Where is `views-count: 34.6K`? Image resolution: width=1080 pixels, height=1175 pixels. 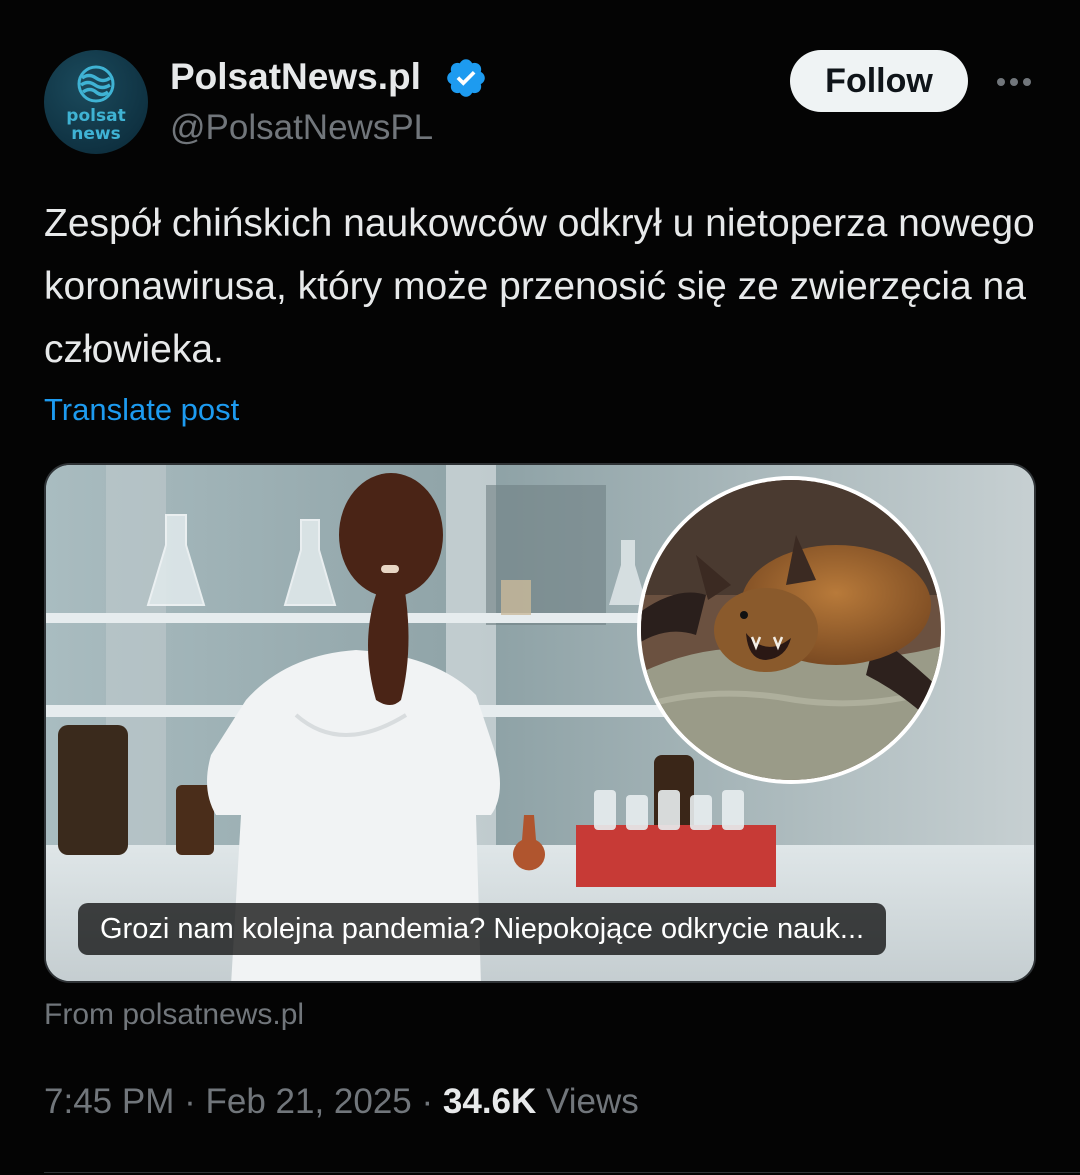
views-count: 34.6K is located at coordinates (489, 1101).